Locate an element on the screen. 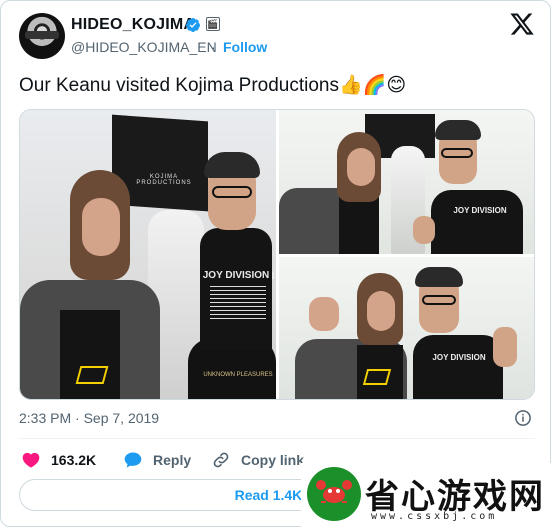 This screenshot has width=551, height=528. copy-link-label: Copy link is located at coordinates (273, 460).